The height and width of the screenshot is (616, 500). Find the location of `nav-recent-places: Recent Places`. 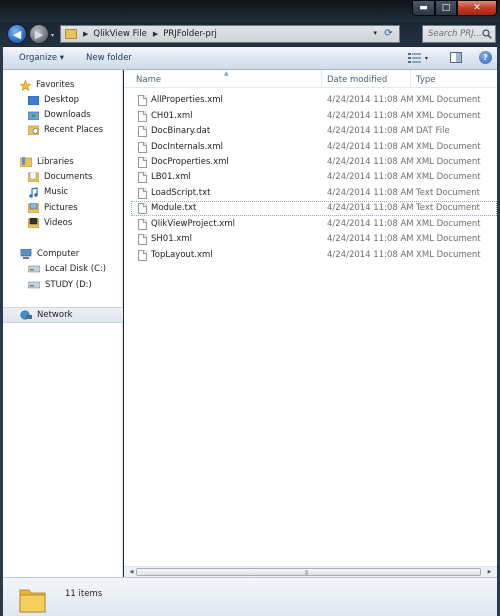

nav-recent-places: Recent Places is located at coordinates (63, 130).